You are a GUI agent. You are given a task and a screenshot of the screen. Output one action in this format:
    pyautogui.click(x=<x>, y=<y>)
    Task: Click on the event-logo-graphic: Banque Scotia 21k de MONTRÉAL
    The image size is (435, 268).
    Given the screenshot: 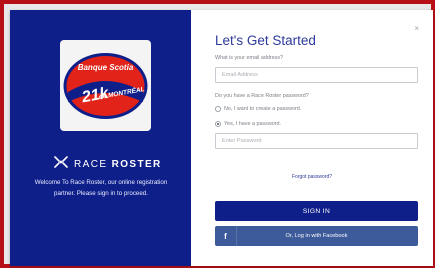 What is the action you would take?
    pyautogui.click(x=105, y=85)
    